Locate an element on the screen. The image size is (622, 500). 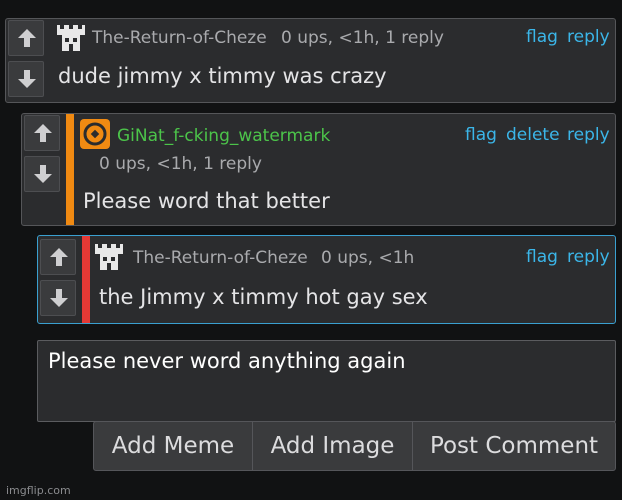
comment-text: Please word that better is located at coordinates (206, 201).